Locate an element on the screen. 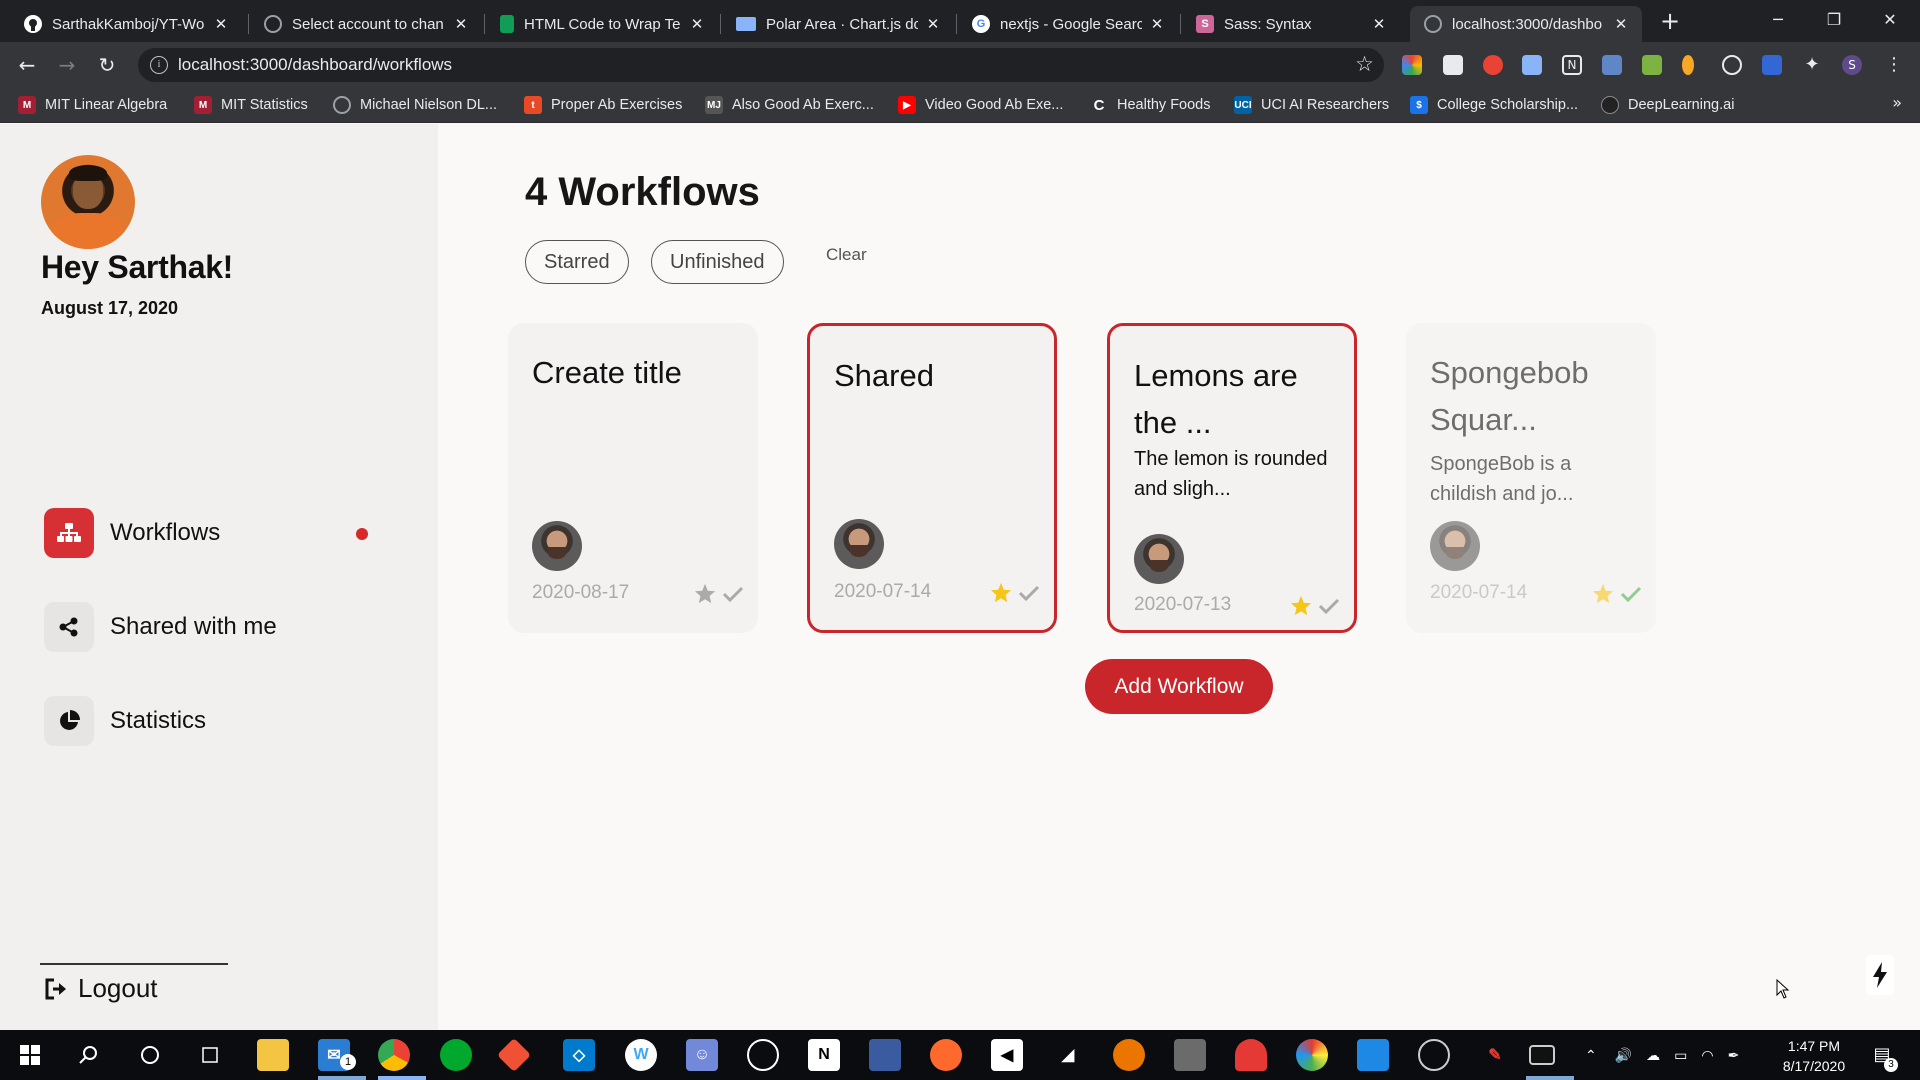  reload-icon: ↻ is located at coordinates (107, 65).